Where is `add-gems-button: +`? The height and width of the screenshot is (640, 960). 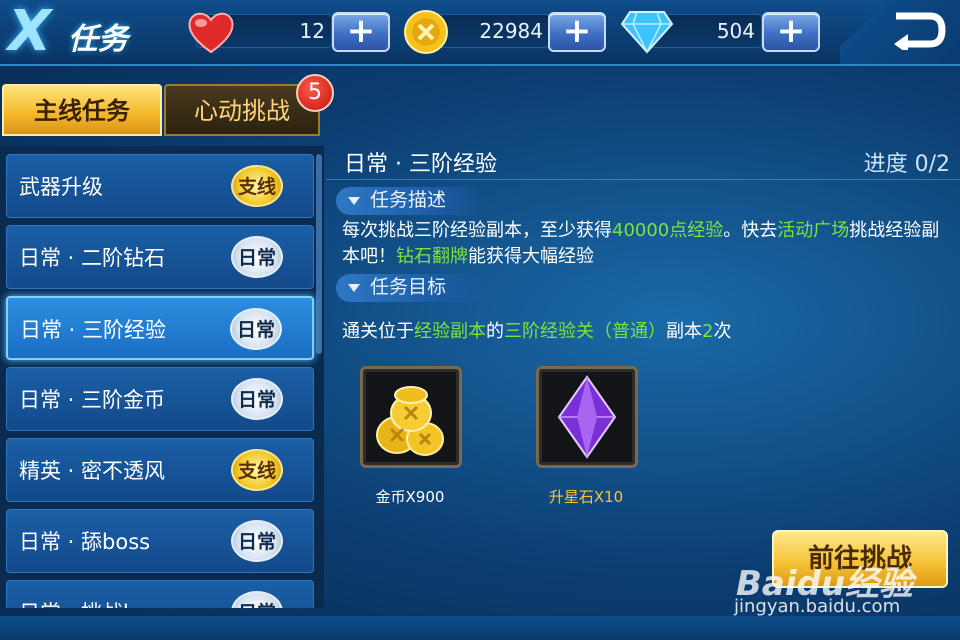 add-gems-button: + is located at coordinates (791, 32).